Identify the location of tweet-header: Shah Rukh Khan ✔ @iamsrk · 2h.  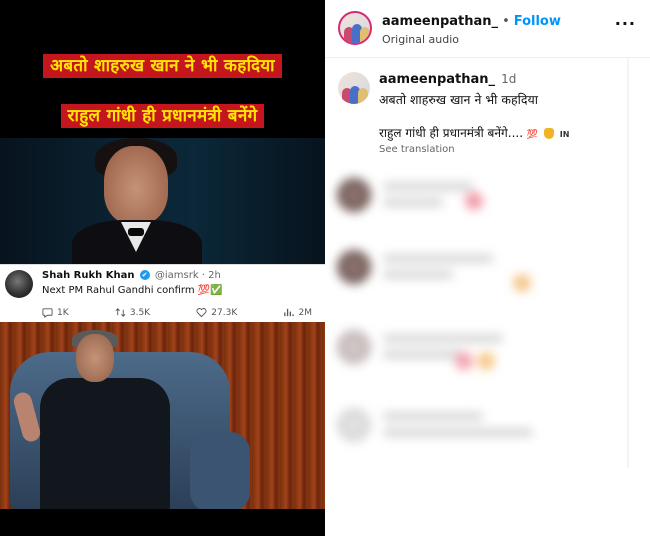
(131, 275).